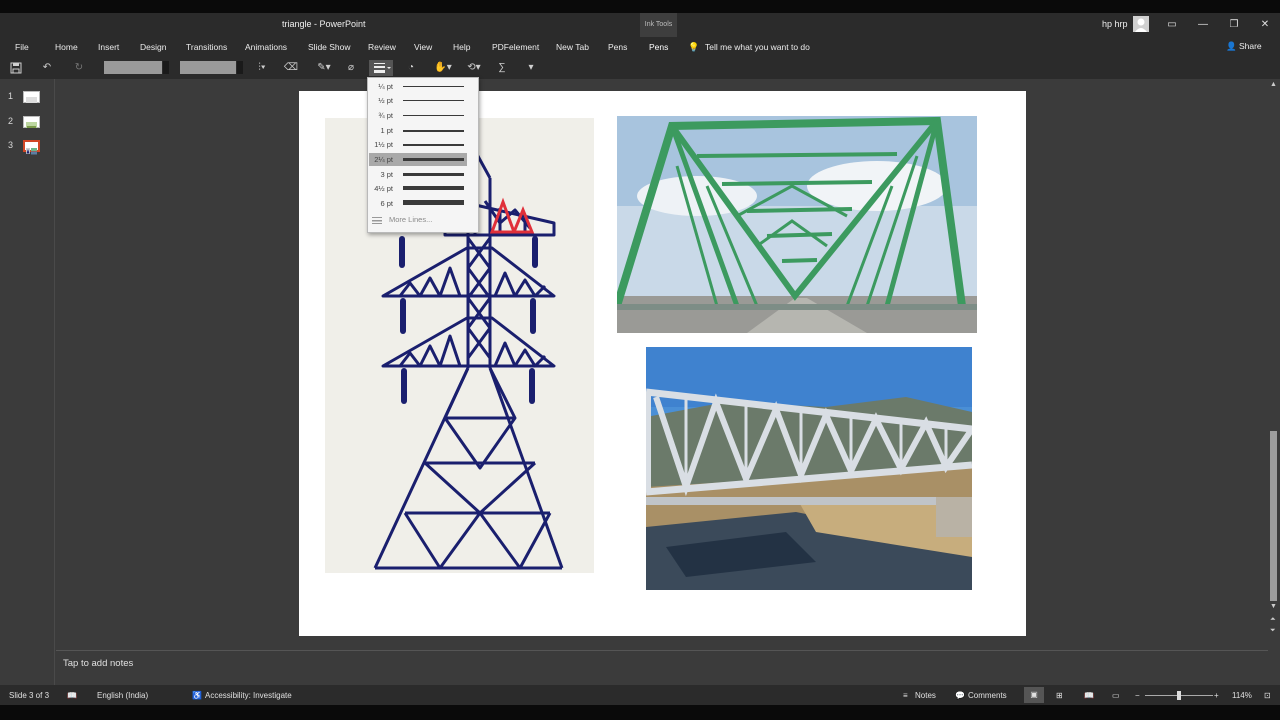 The height and width of the screenshot is (720, 1280). What do you see at coordinates (1274, 364) in the screenshot?
I see `vertical-scrollbar: ▲ ▼ ⏶ ⏷` at bounding box center [1274, 364].